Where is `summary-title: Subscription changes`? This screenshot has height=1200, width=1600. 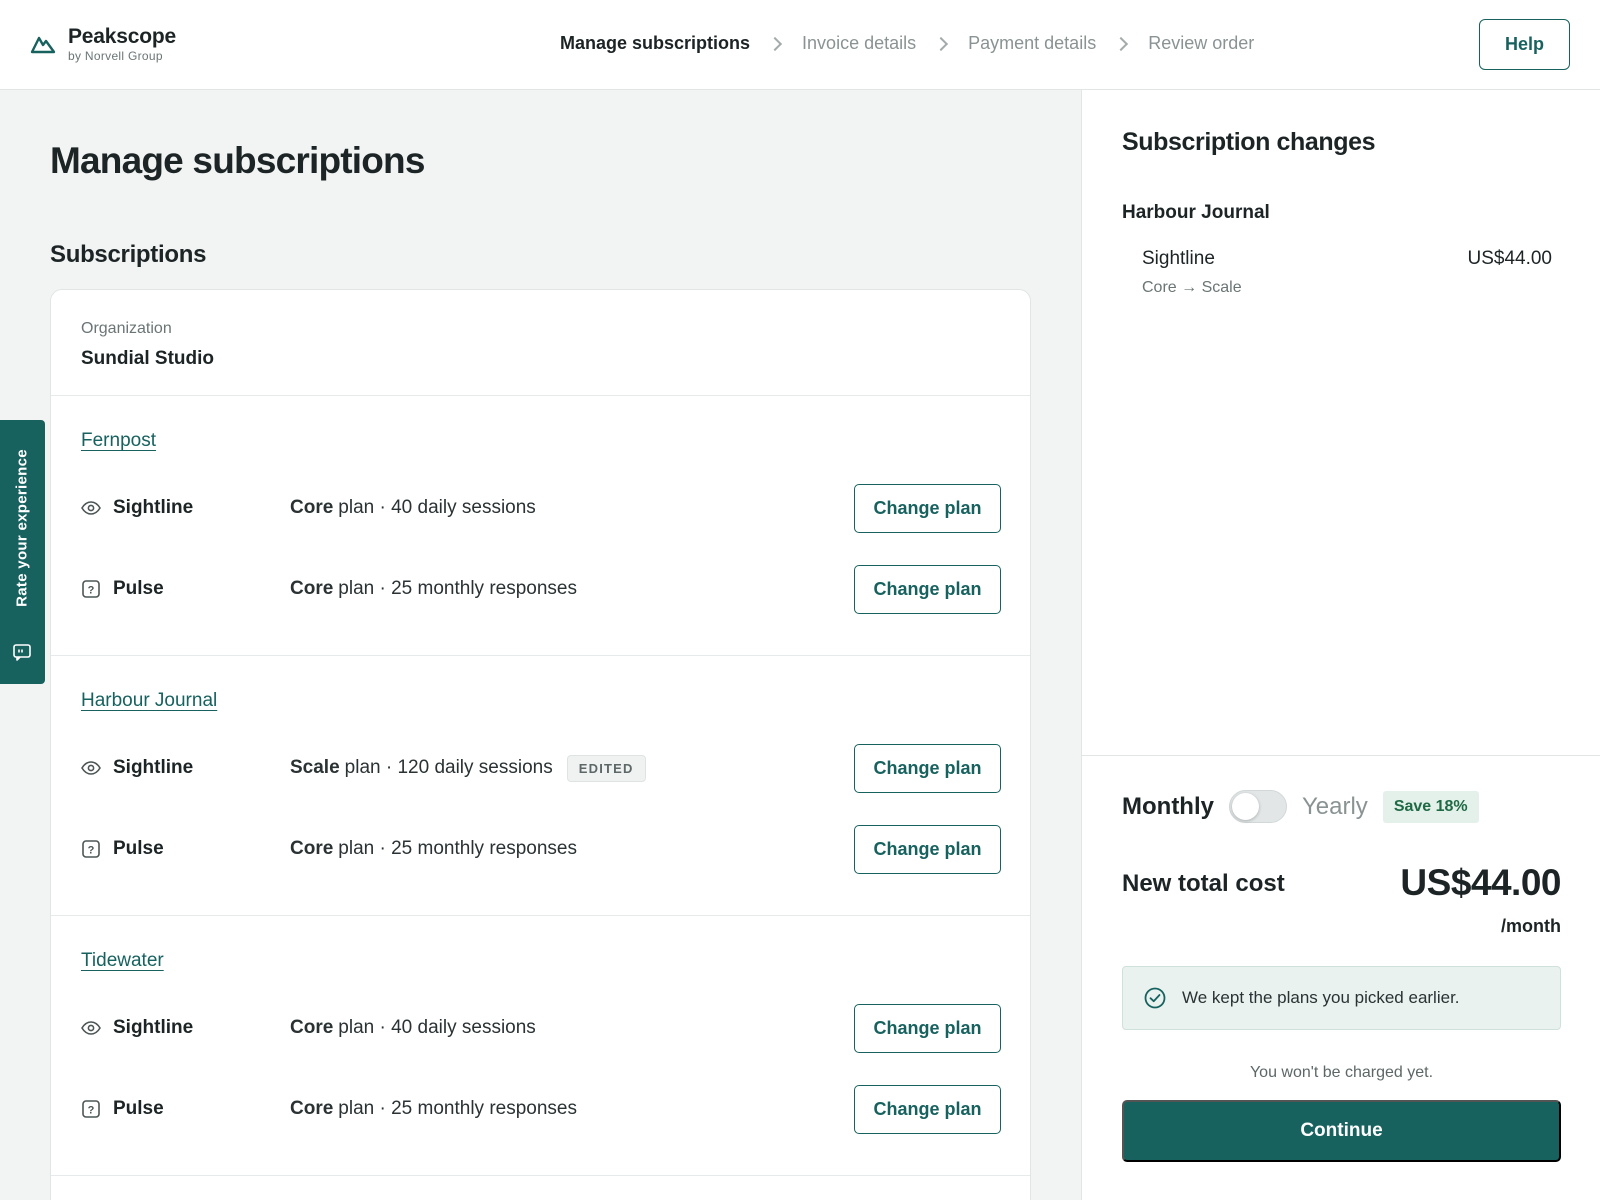 summary-title: Subscription changes is located at coordinates (1249, 142).